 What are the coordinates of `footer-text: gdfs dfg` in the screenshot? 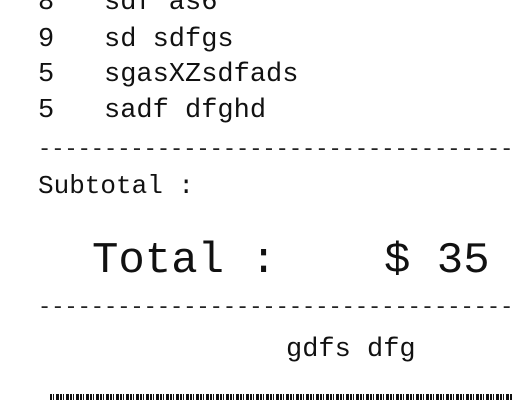 It's located at (351, 350).